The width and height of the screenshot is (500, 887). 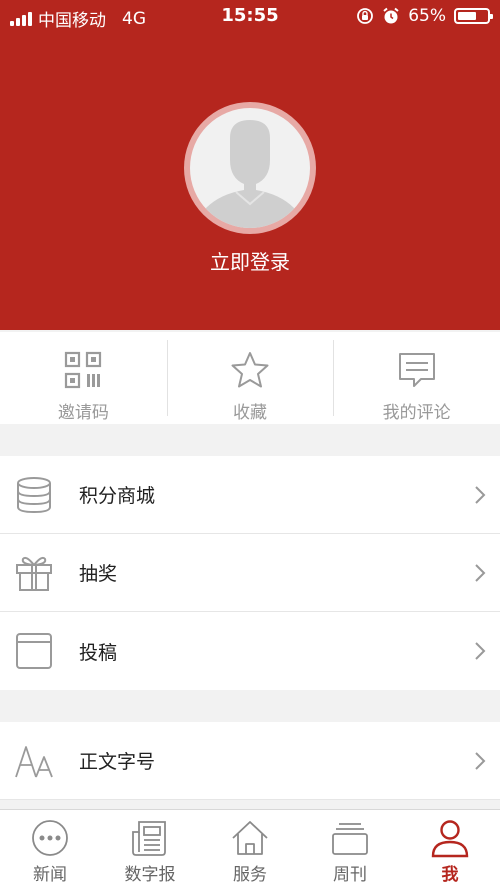 I want to click on battery-percent: 65%, so click(x=427, y=16).